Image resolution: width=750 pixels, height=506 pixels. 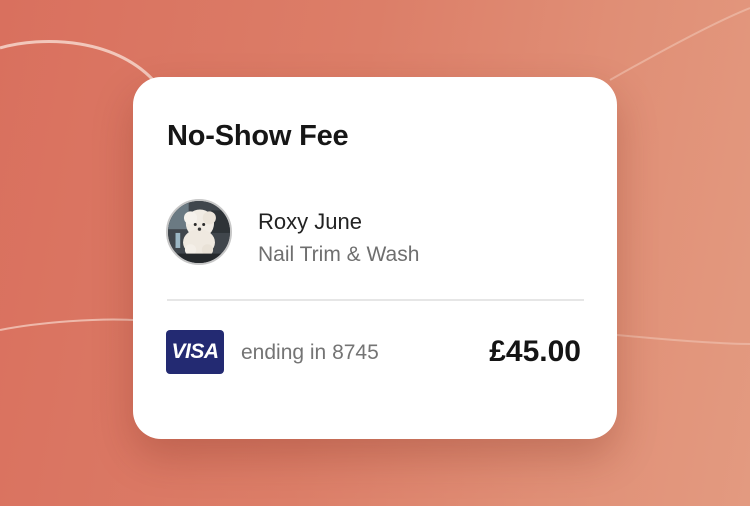 I want to click on card-ending-text: ending in 8745, so click(x=310, y=352).